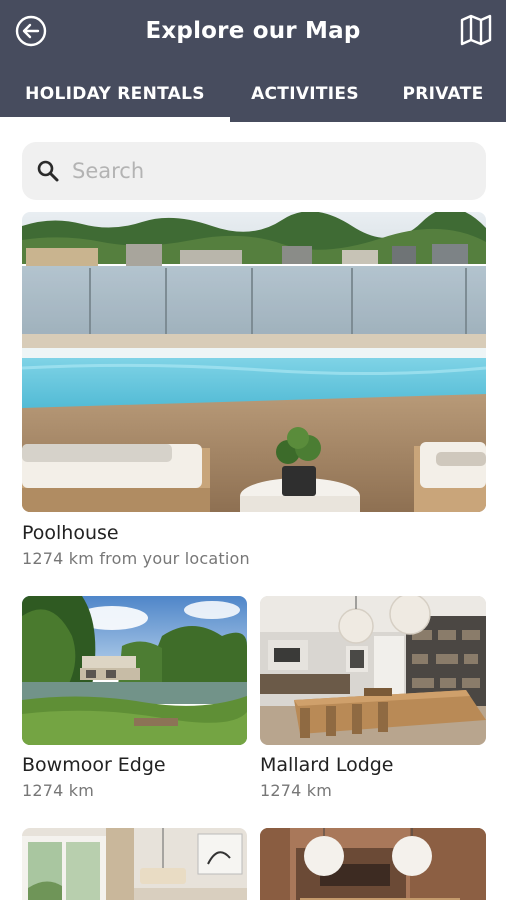 The height and width of the screenshot is (900, 506). I want to click on listing-card-bowmoor-edge: Bowmoor Edge 1274 km, so click(134, 701).